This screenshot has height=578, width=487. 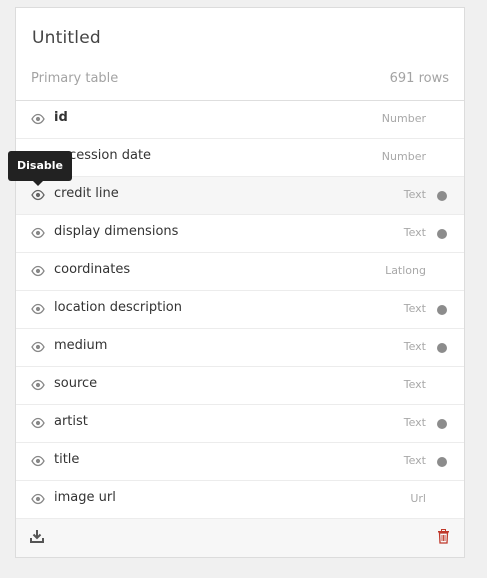 What do you see at coordinates (85, 497) in the screenshot?
I see `column-name: image url` at bounding box center [85, 497].